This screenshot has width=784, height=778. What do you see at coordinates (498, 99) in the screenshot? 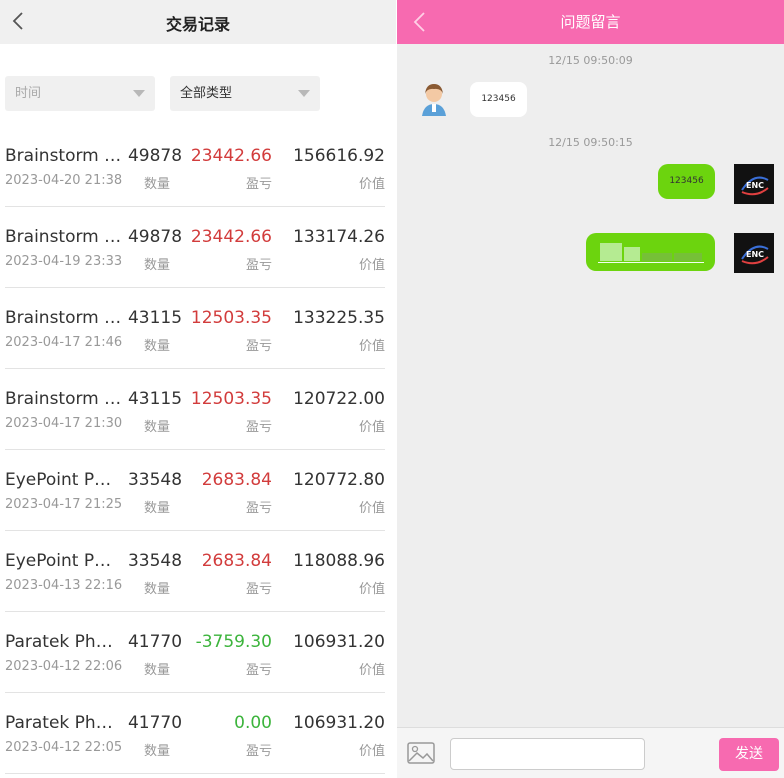
I see `incoming-message-bubble: 123456` at bounding box center [498, 99].